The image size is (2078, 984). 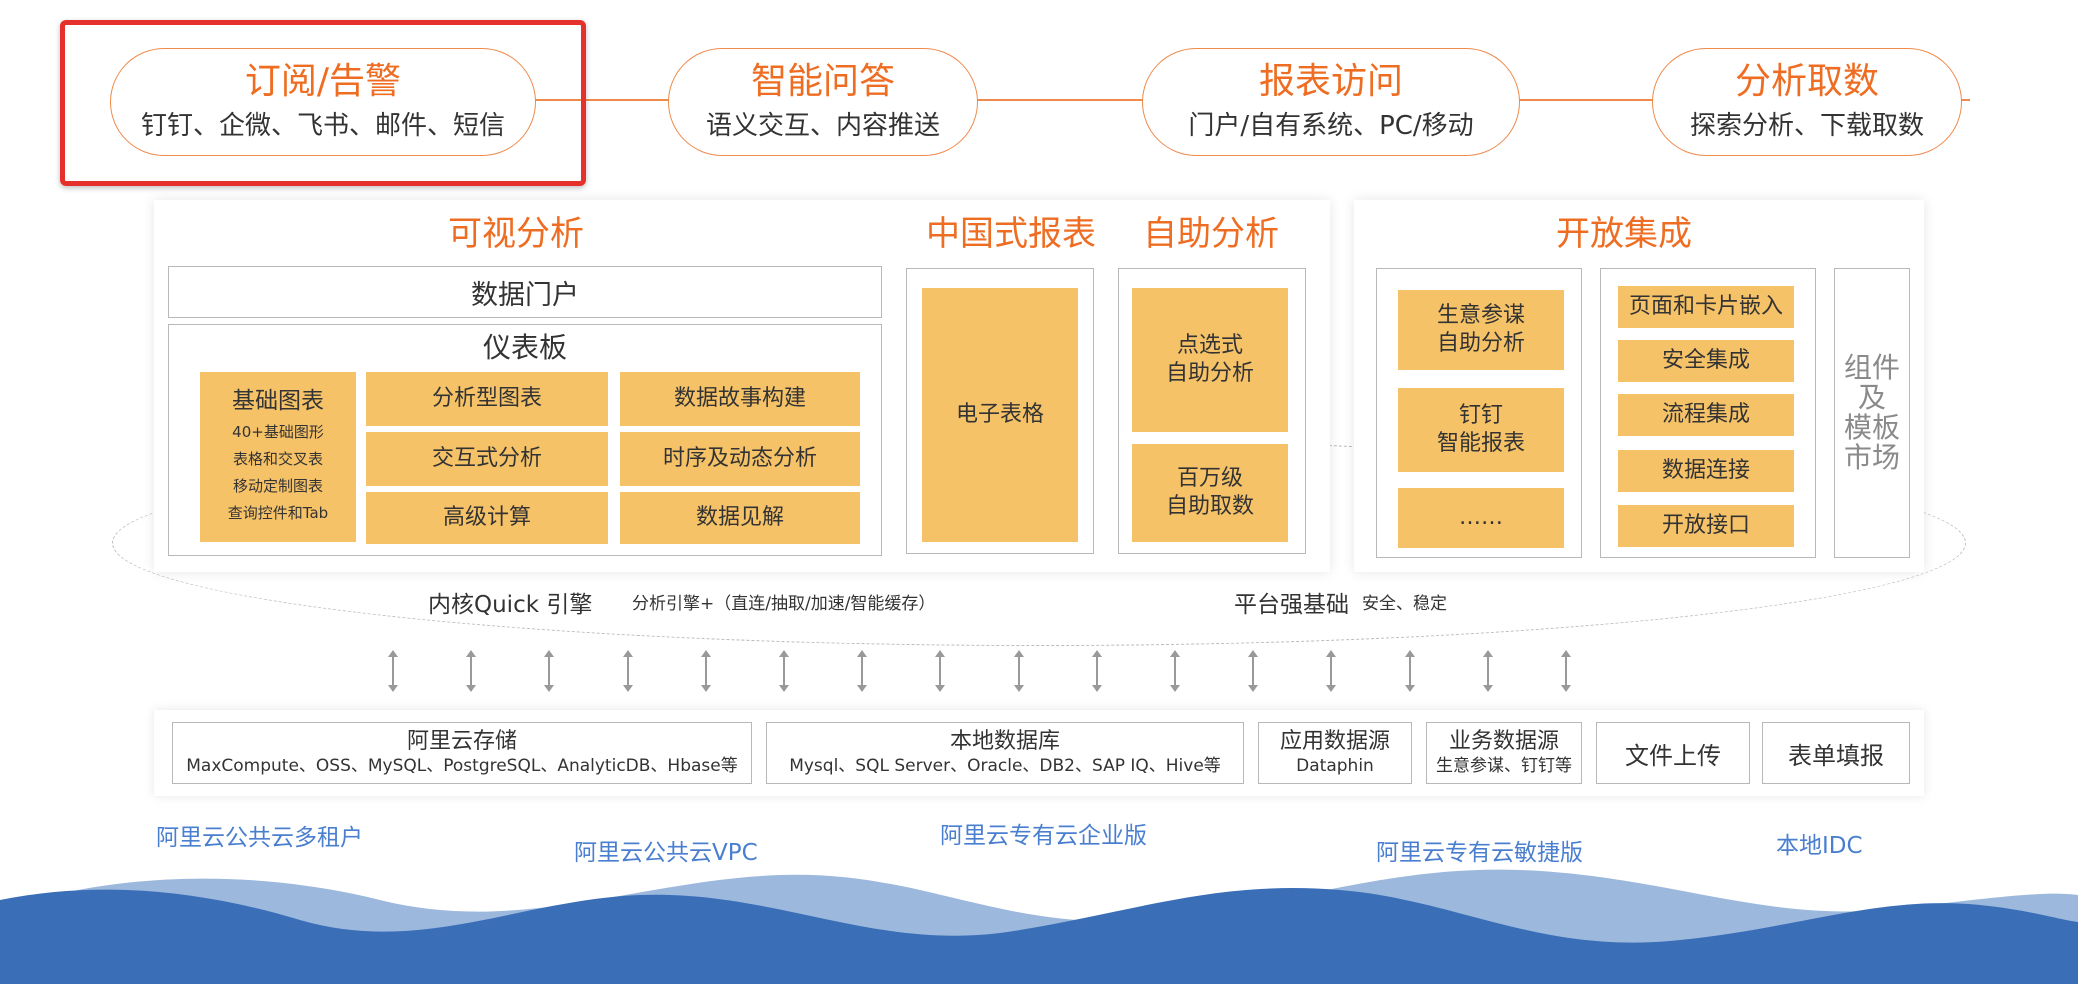 What do you see at coordinates (1504, 766) in the screenshot?
I see `source-subtitle: 生意参谋、钉钉等` at bounding box center [1504, 766].